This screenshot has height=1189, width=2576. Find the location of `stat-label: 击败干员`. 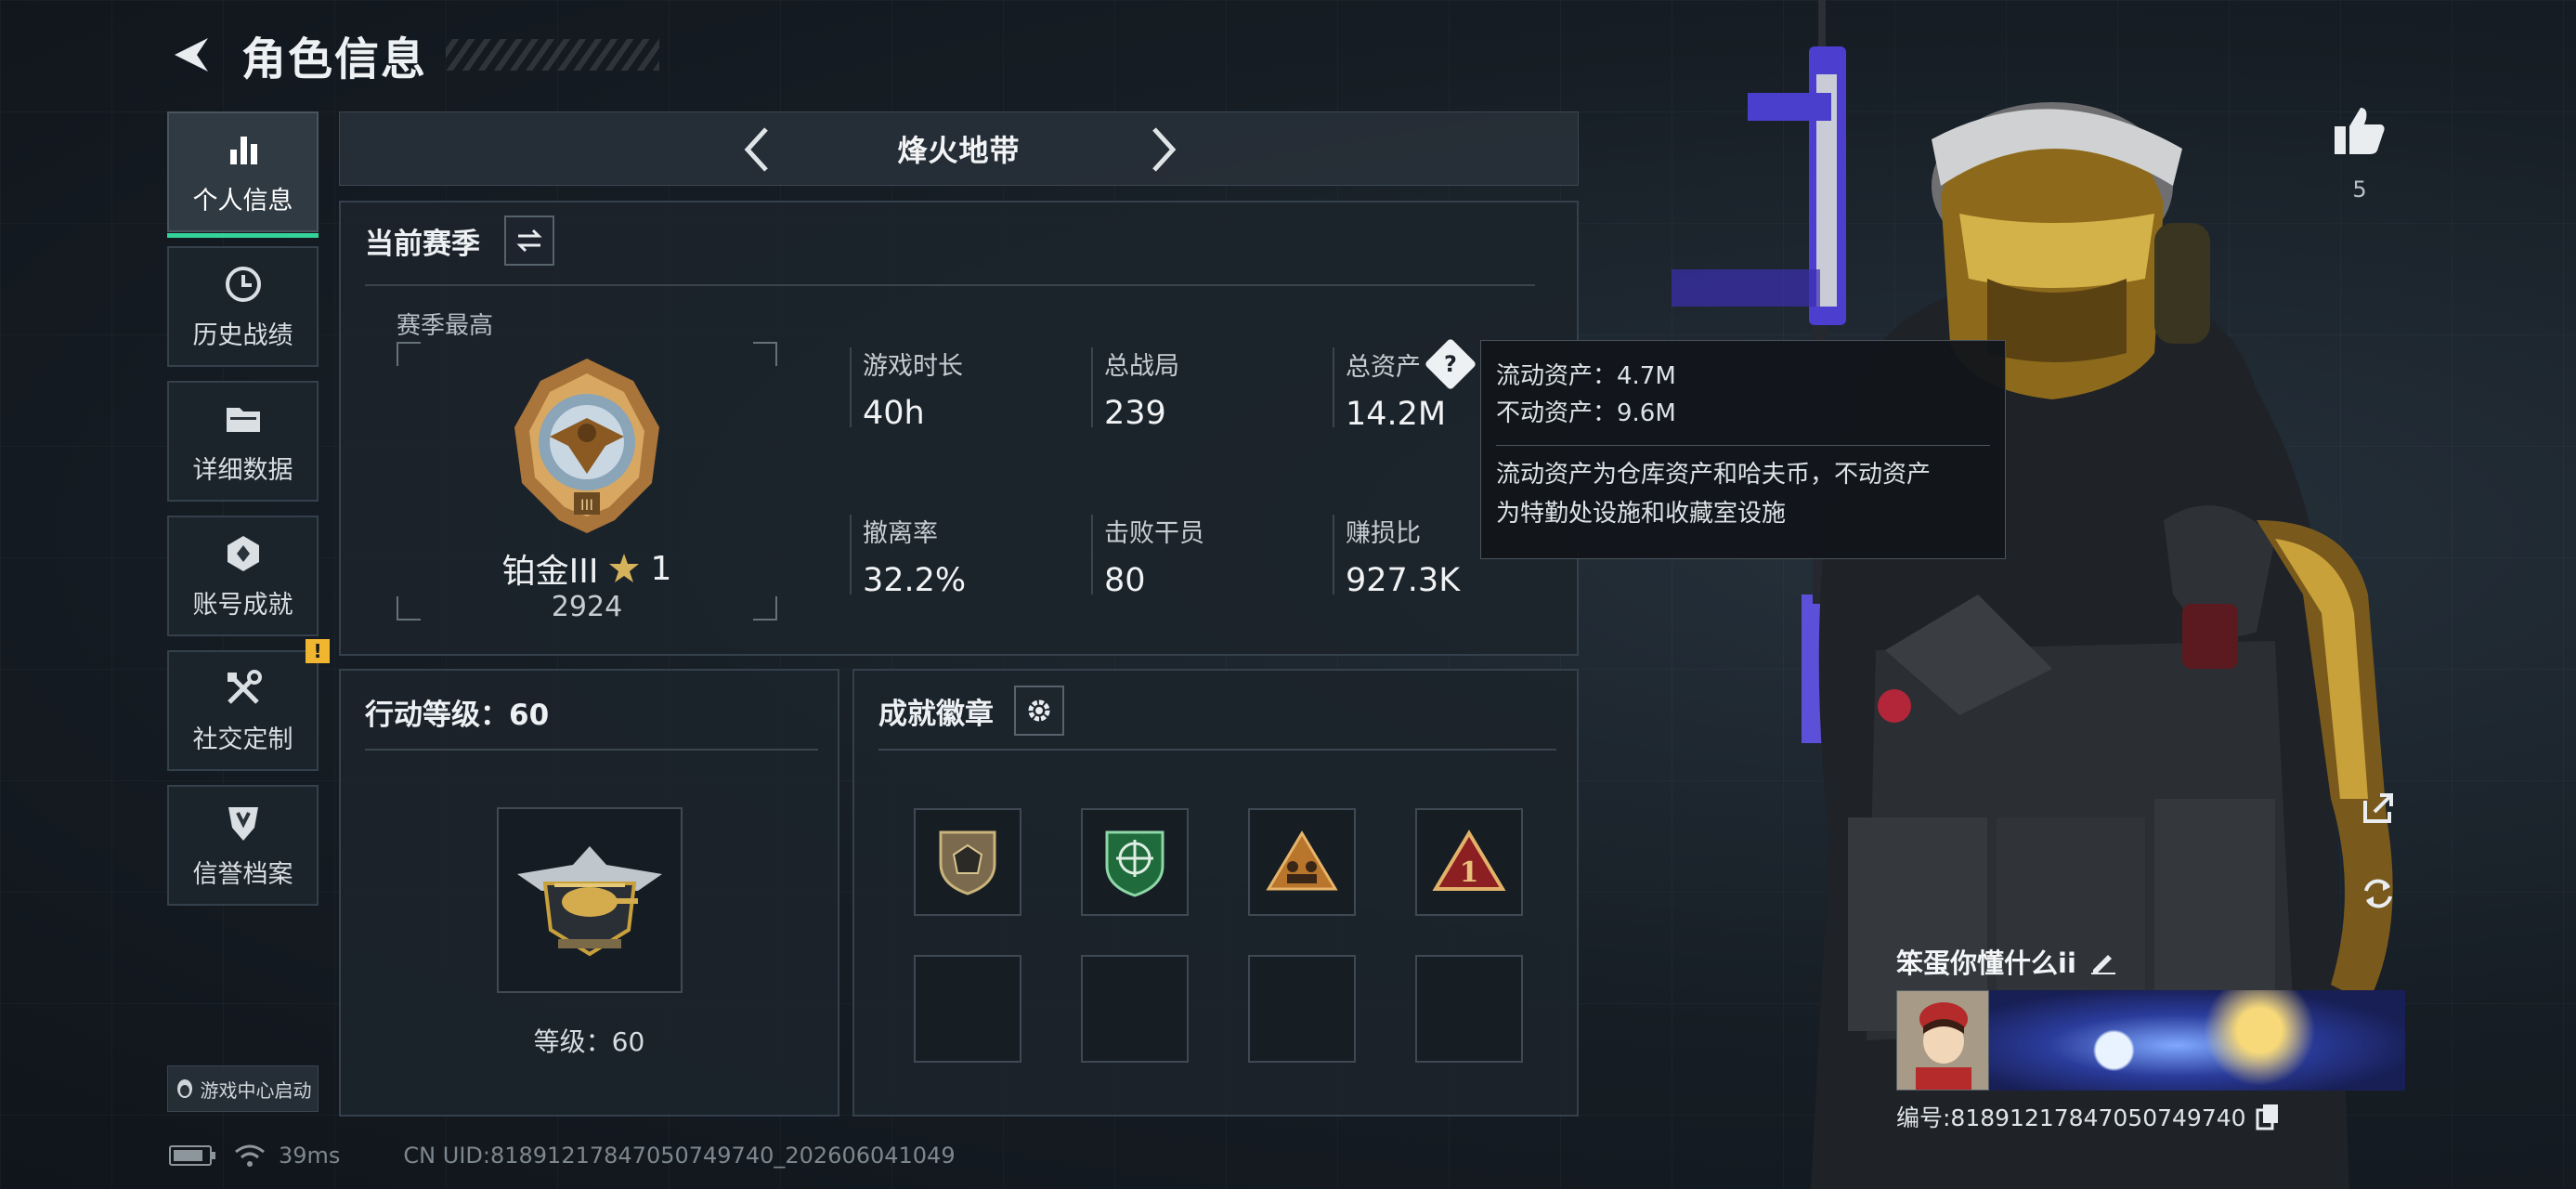

stat-label: 击败干员 is located at coordinates (1154, 533).